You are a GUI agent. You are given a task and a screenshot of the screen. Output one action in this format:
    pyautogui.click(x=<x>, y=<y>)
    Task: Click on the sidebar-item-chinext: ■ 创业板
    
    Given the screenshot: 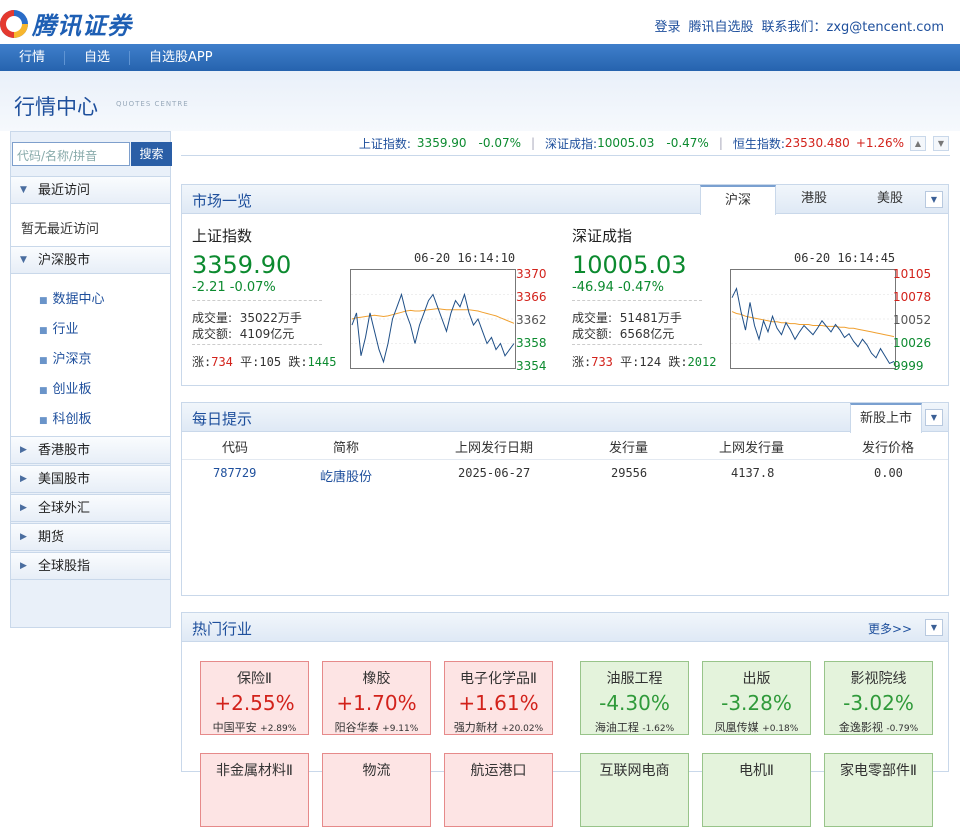 What is the action you would take?
    pyautogui.click(x=65, y=387)
    